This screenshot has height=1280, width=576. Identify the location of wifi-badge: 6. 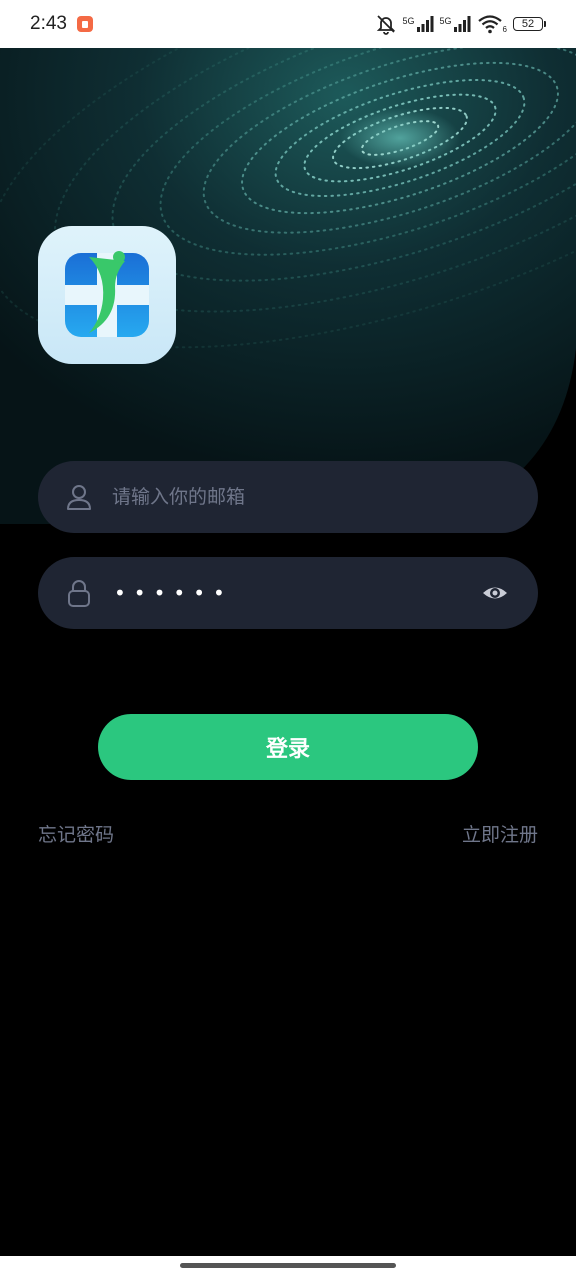
(504, 29).